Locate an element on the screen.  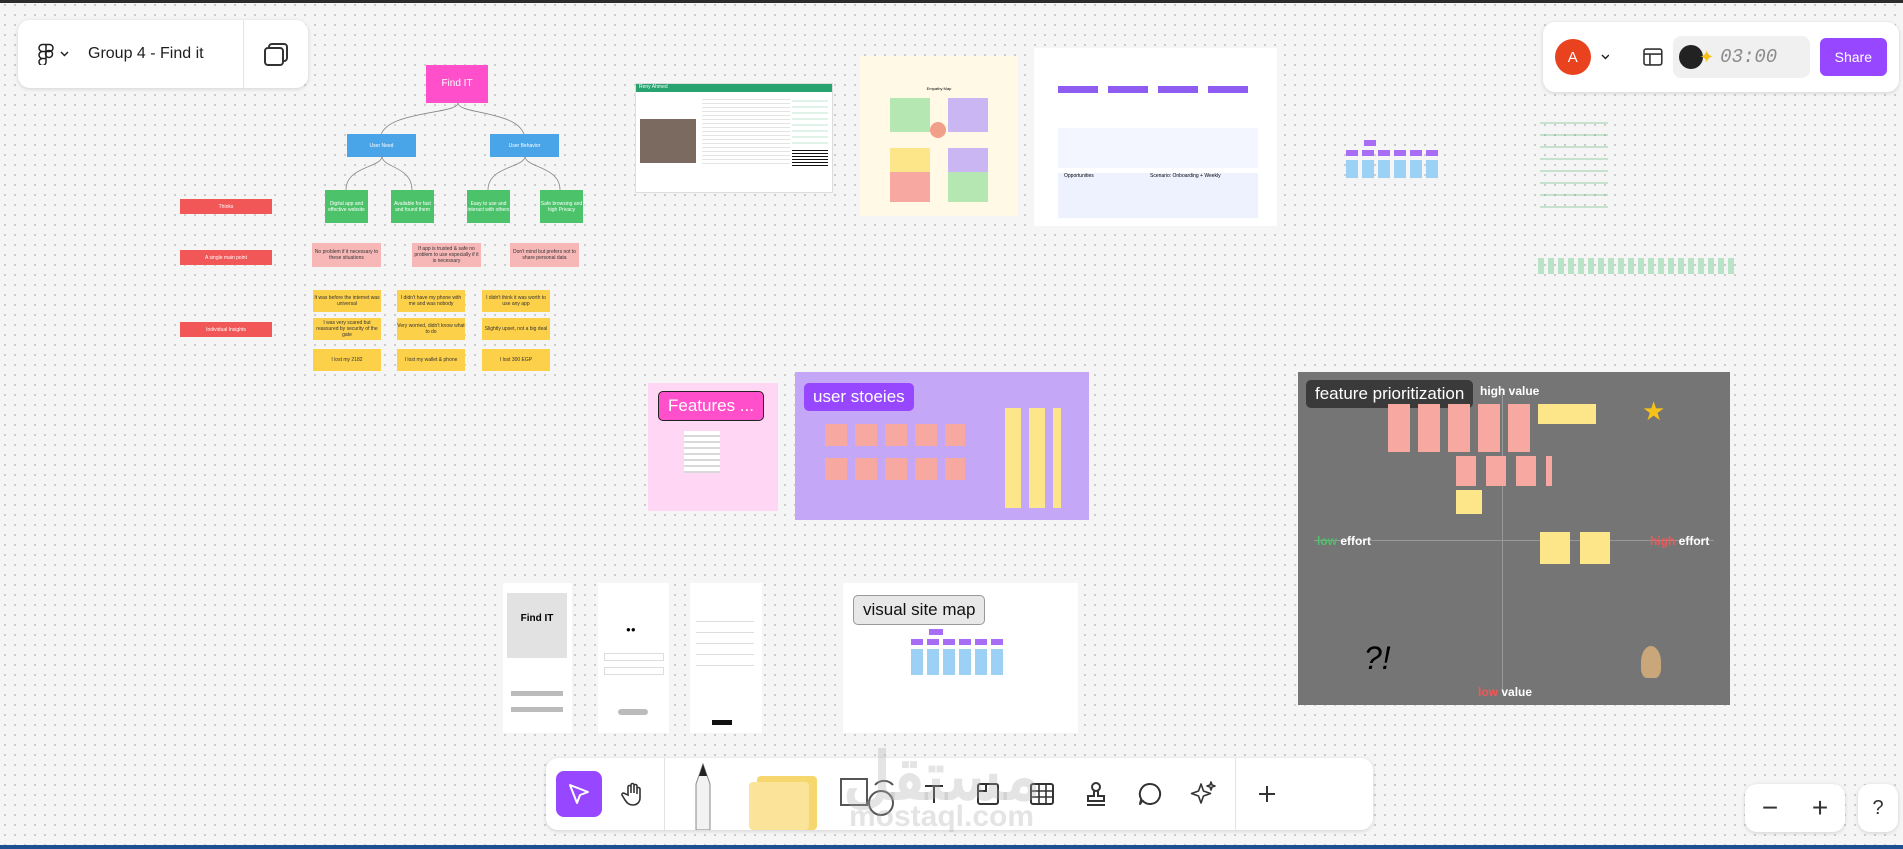
plus-icon is located at coordinates (1267, 794).